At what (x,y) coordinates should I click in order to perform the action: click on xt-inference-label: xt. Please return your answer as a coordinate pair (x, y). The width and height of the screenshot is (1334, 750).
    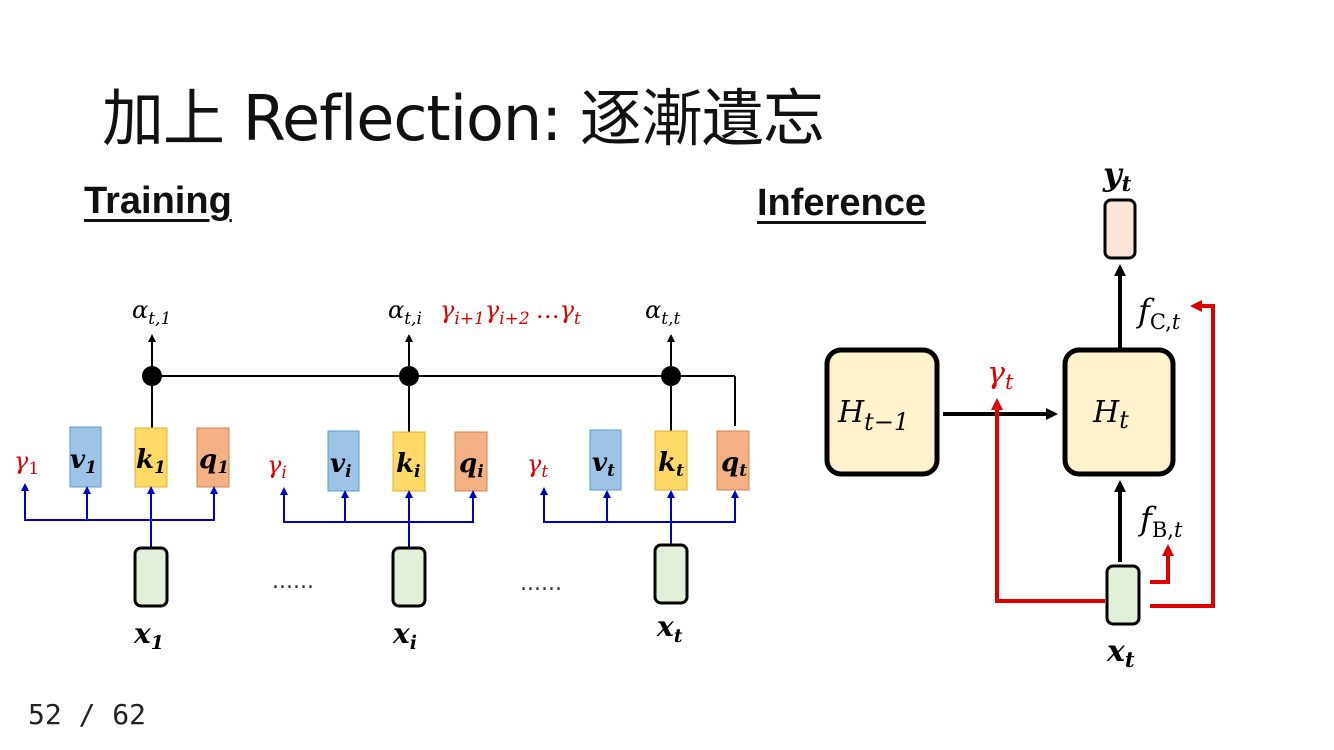
    Looking at the image, I should click on (1120, 653).